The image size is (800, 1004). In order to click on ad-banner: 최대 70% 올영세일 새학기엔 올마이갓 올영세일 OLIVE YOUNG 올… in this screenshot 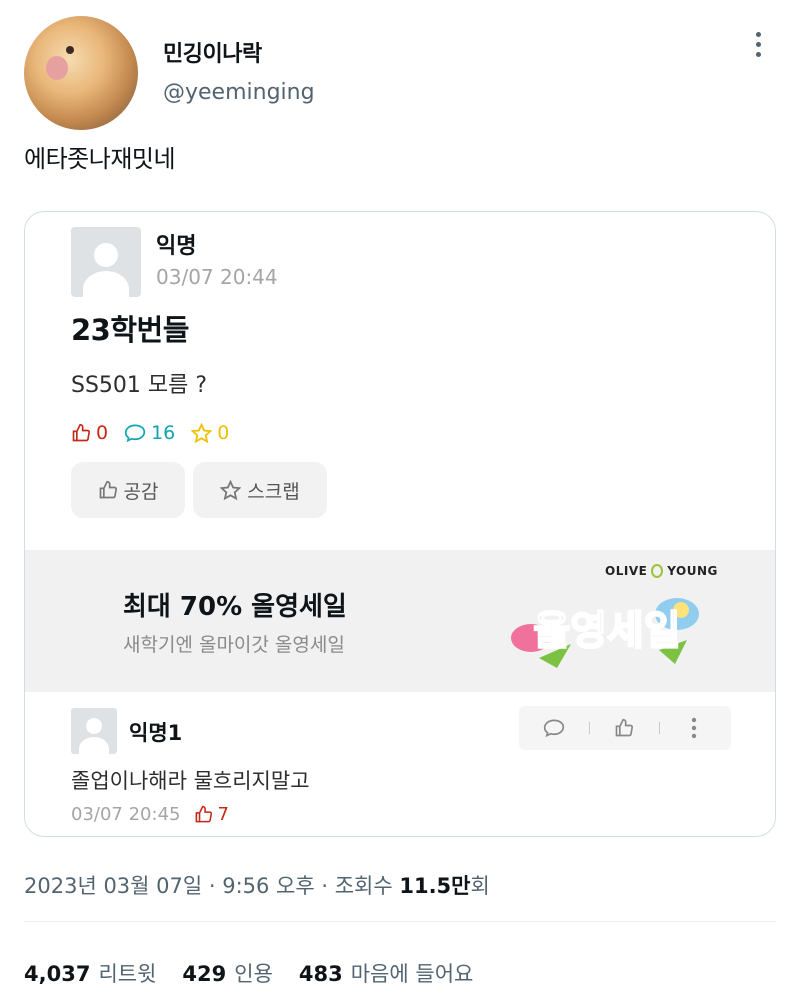, I will do `click(400, 621)`.